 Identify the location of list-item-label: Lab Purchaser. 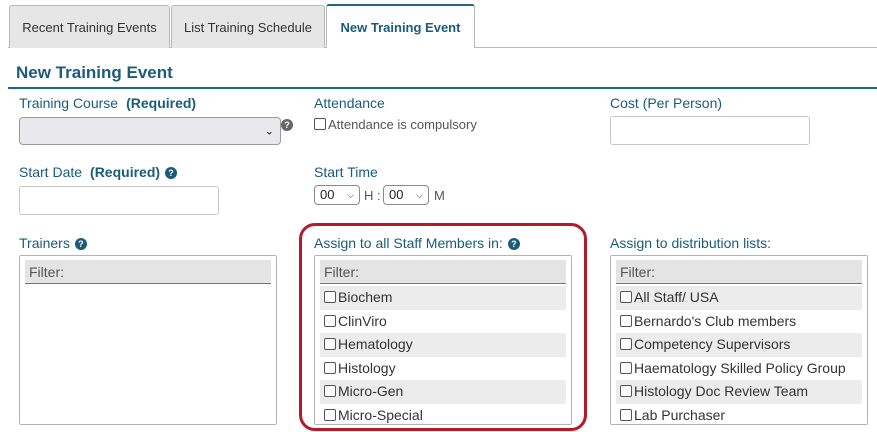
(680, 414).